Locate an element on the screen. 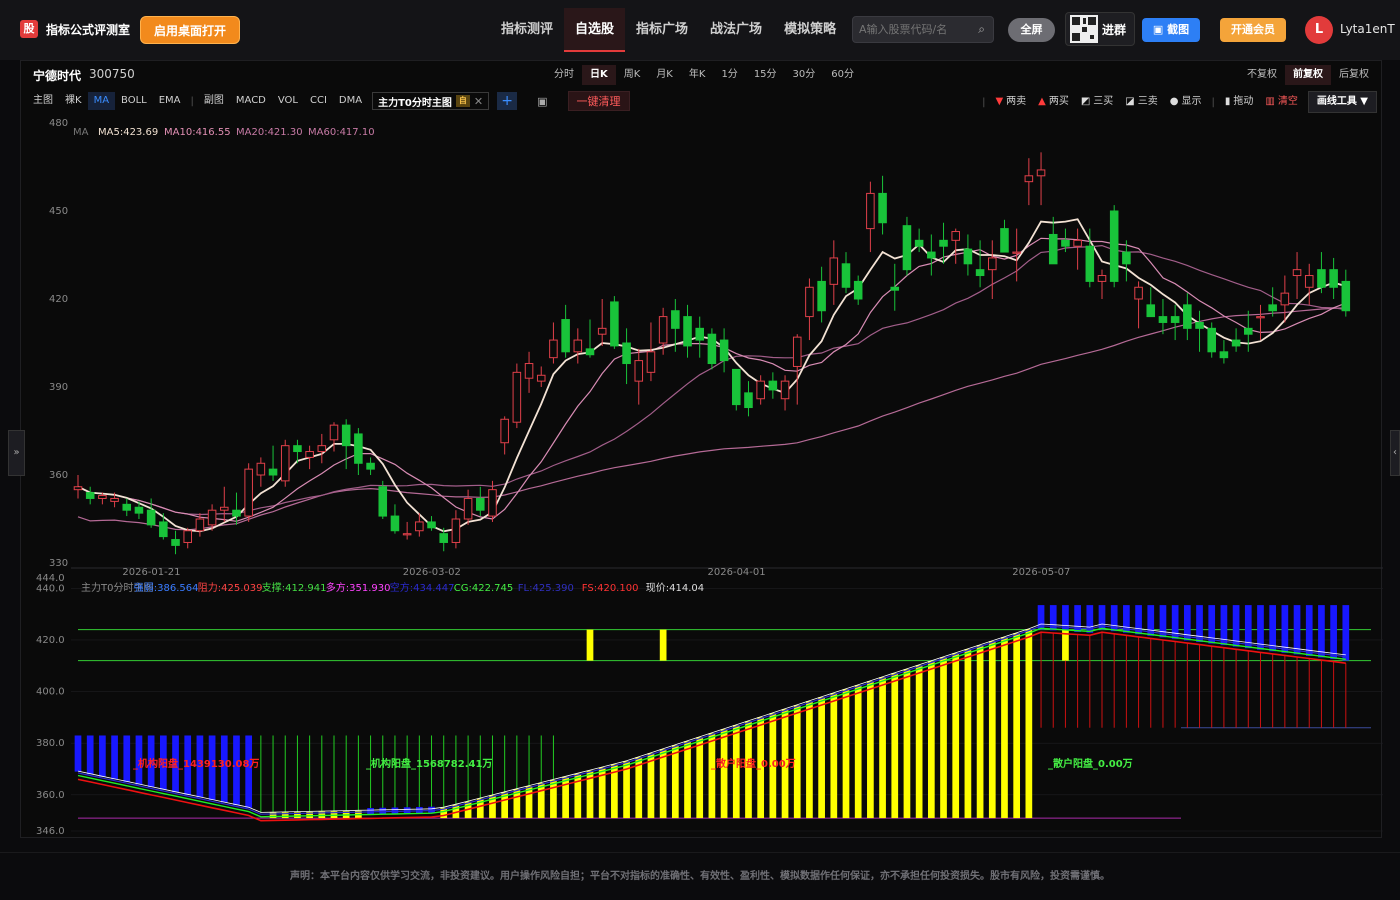  tool-5: ▮ 拖动 is located at coordinates (1239, 102).